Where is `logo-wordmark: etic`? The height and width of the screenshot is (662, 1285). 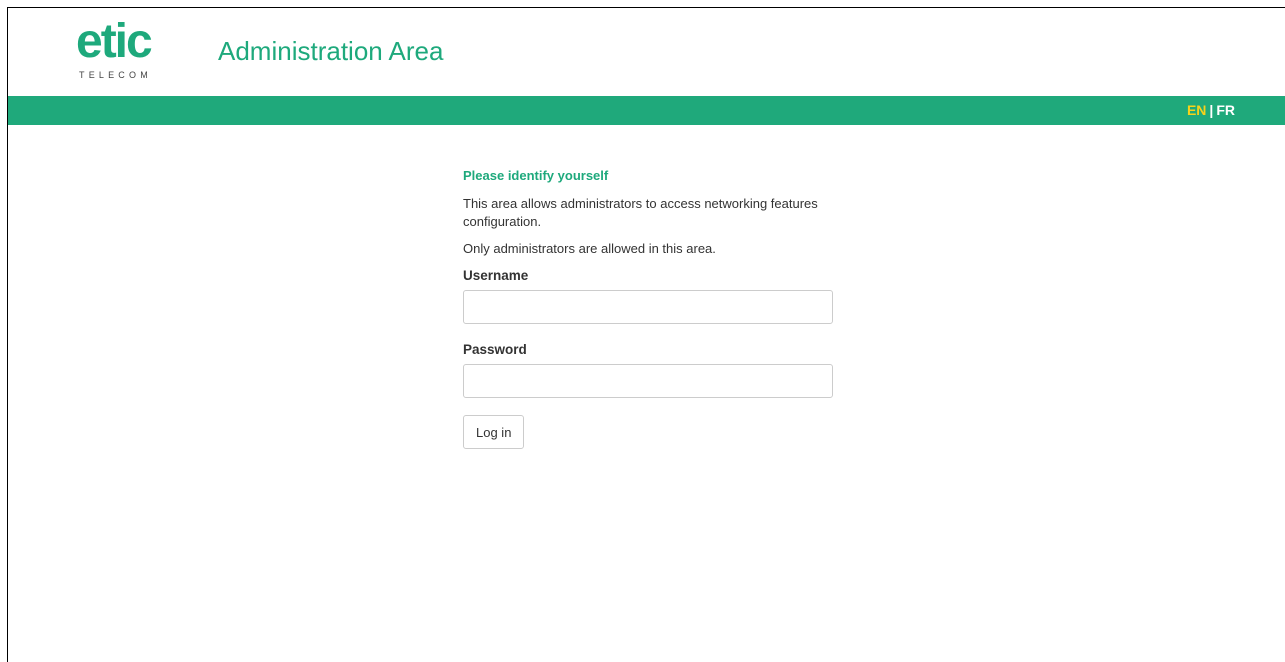
logo-wordmark: etic is located at coordinates (114, 41).